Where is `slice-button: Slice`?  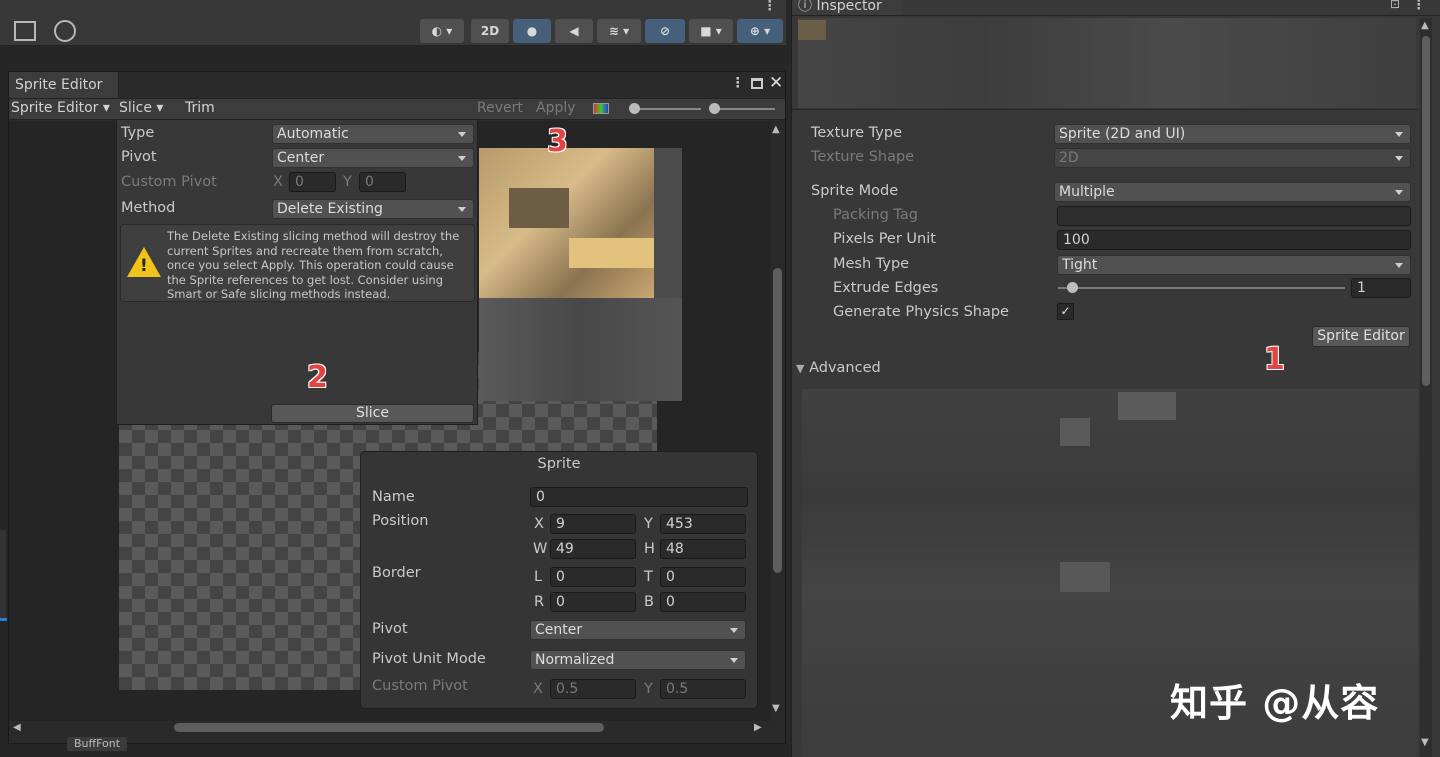 slice-button: Slice is located at coordinates (372, 413).